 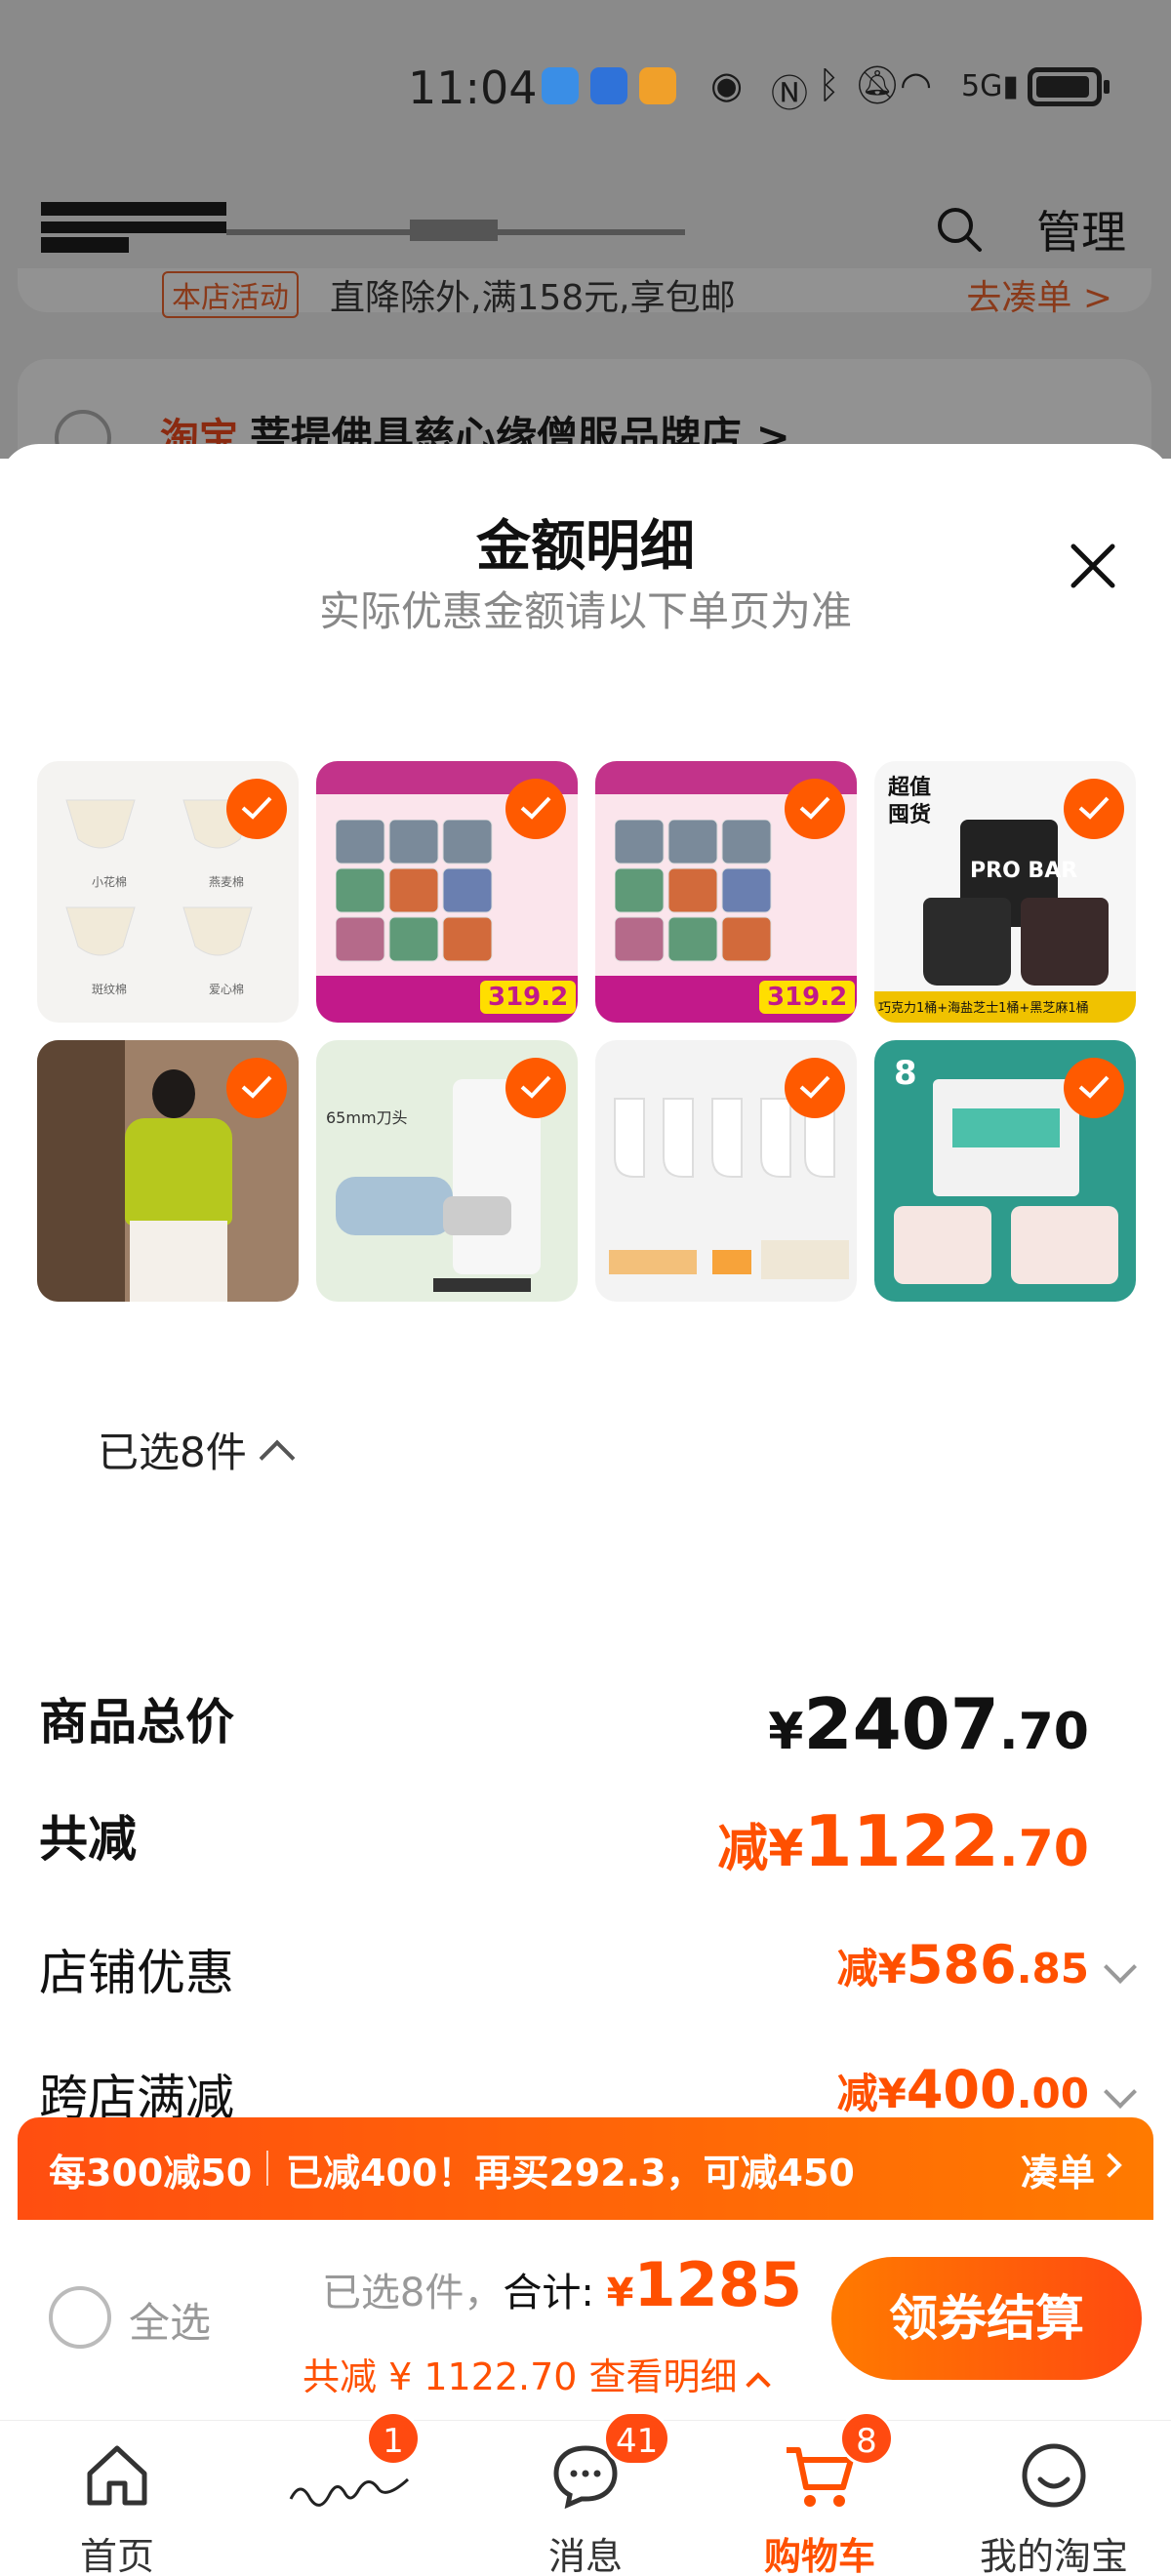 I want to click on view-details-link: 共减 ¥ 1122.70 查看明细, so click(x=537, y=2373).